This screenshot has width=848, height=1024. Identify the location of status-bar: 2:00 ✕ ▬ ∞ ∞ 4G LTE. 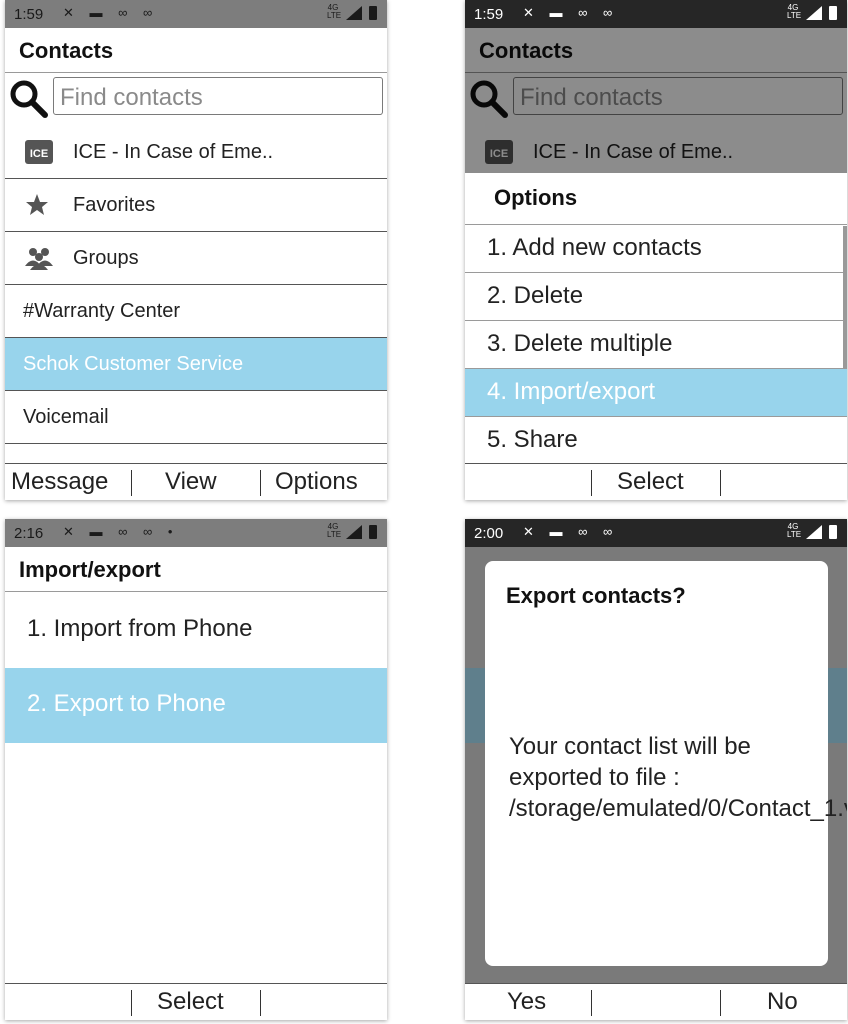
(656, 533).